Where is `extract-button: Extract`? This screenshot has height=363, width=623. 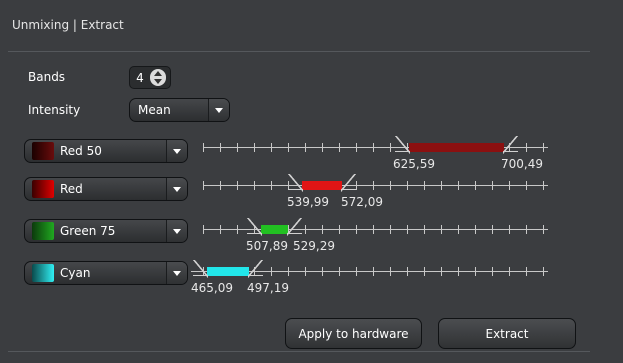 extract-button: Extract is located at coordinates (507, 333).